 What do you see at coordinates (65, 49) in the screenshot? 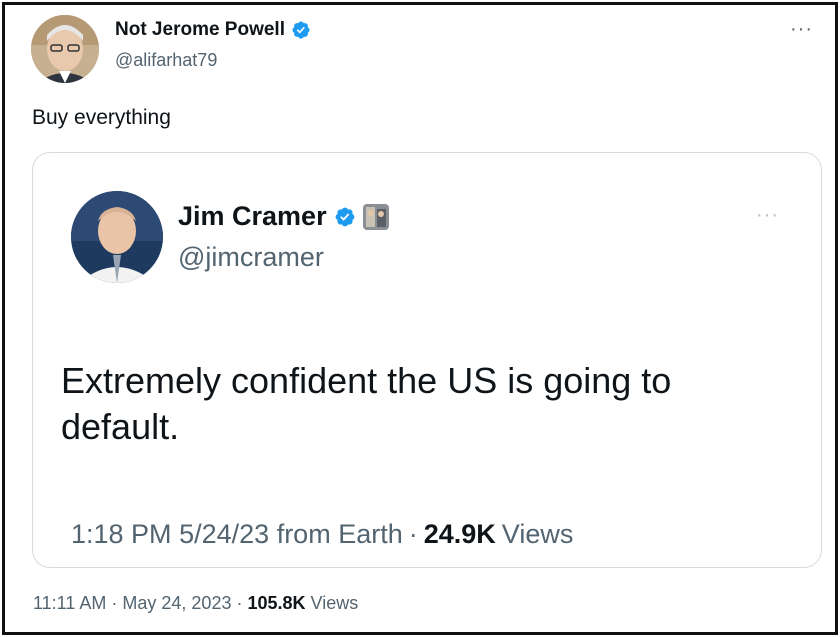
I see `author-avatar` at bounding box center [65, 49].